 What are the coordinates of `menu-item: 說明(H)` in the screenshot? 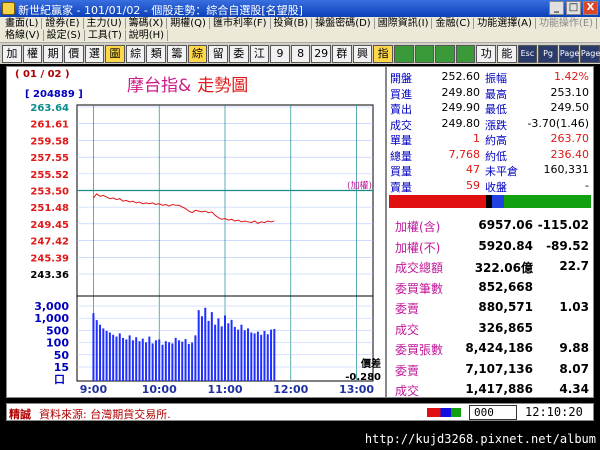 It's located at (147, 35).